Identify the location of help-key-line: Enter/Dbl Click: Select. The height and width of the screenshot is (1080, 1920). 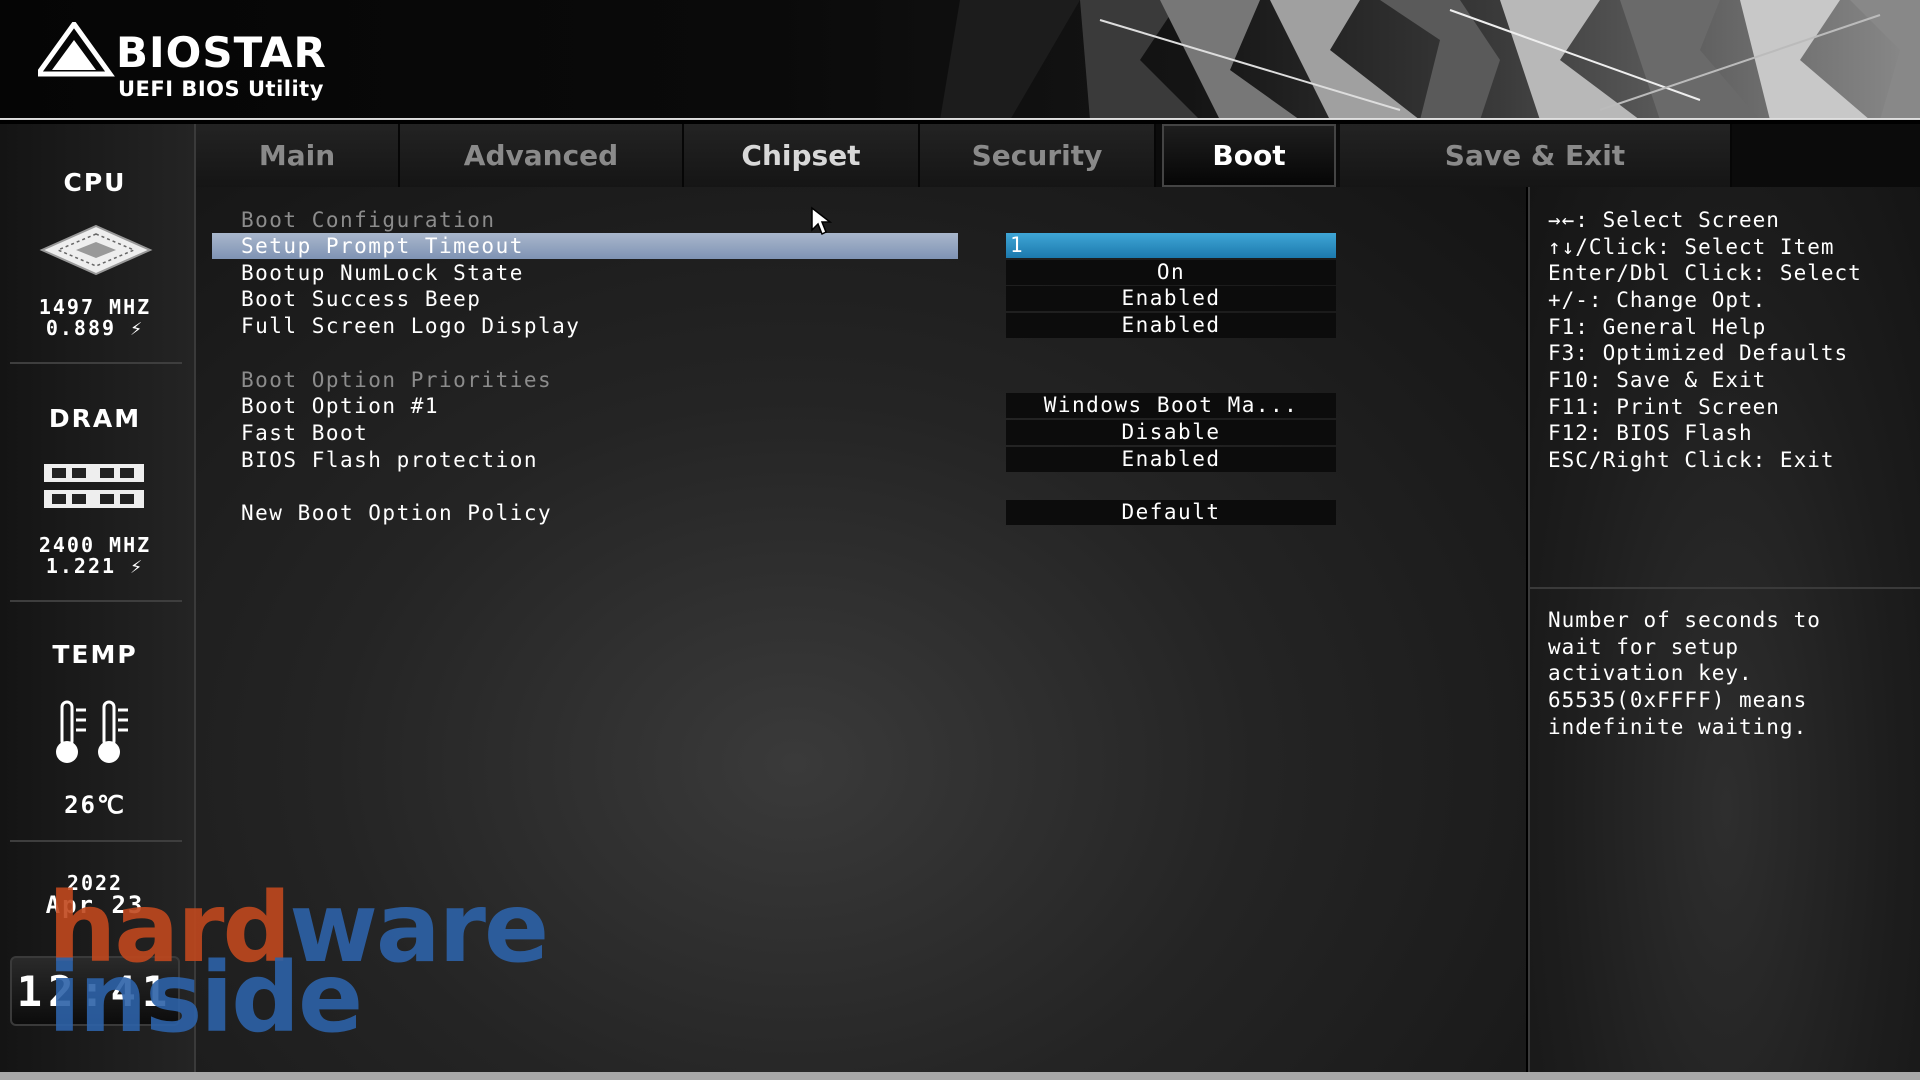
(1705, 273).